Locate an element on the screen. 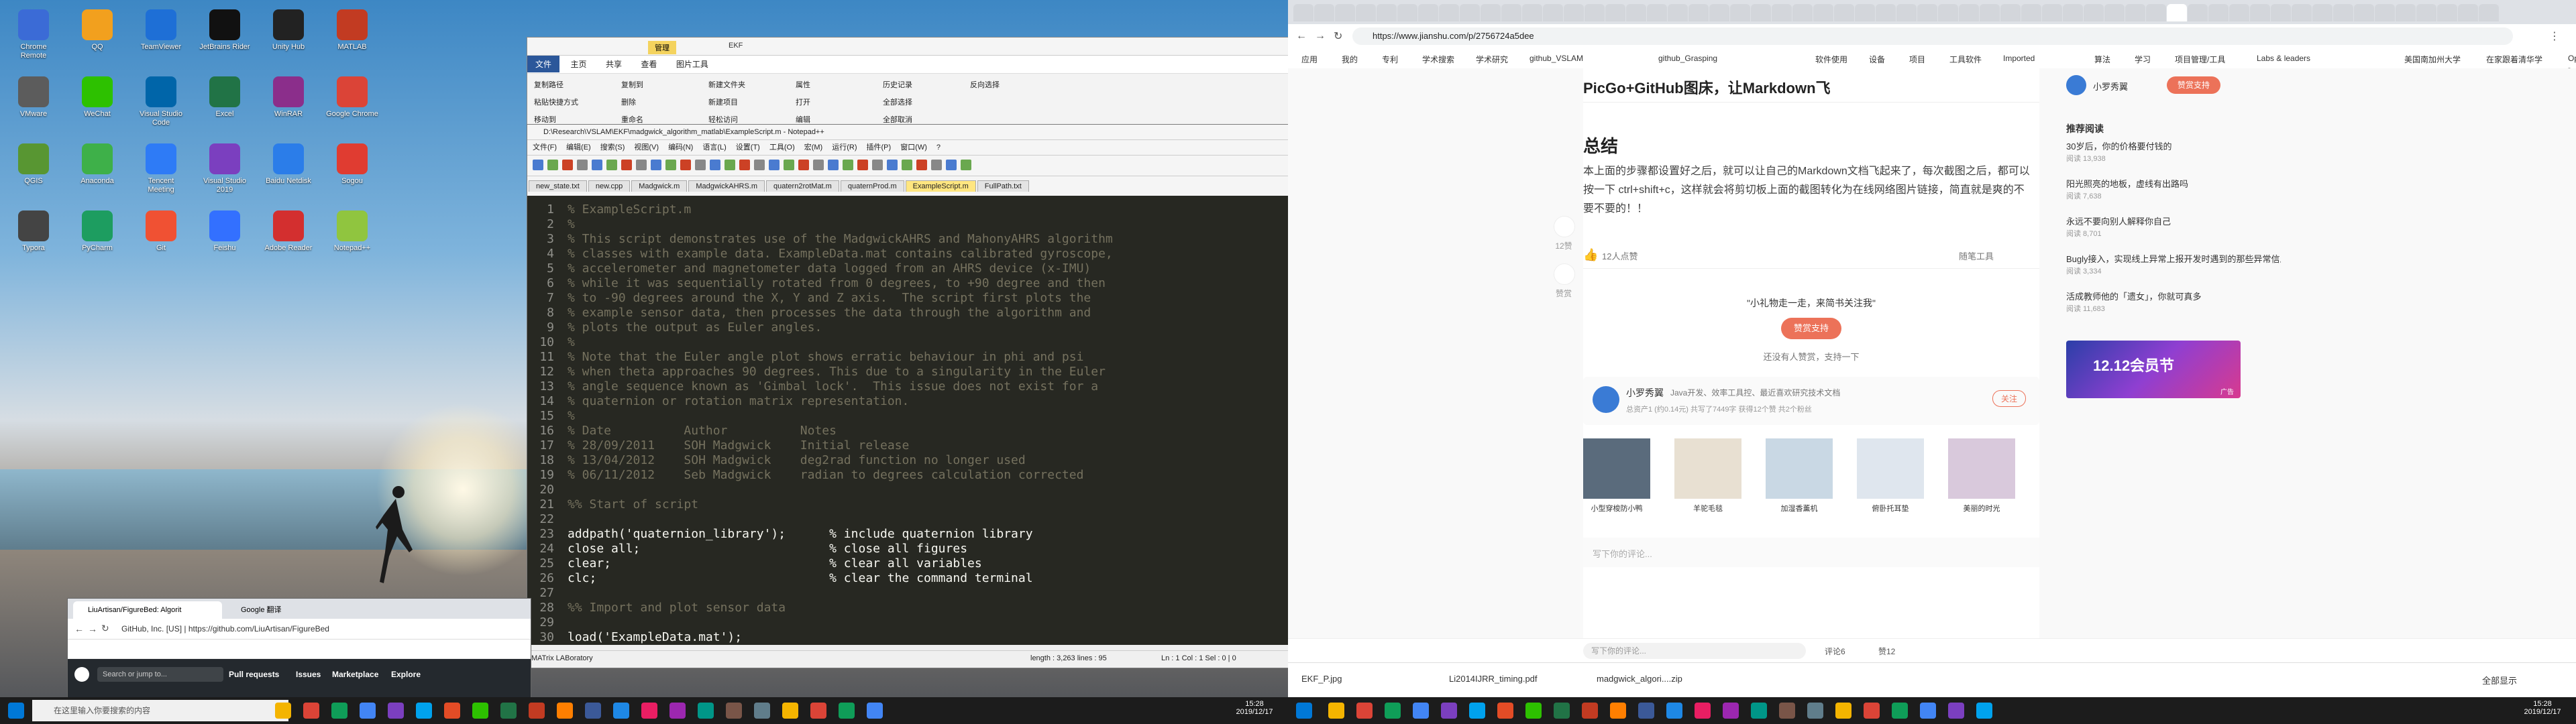  reload-icon: ↻ is located at coordinates (105, 628).